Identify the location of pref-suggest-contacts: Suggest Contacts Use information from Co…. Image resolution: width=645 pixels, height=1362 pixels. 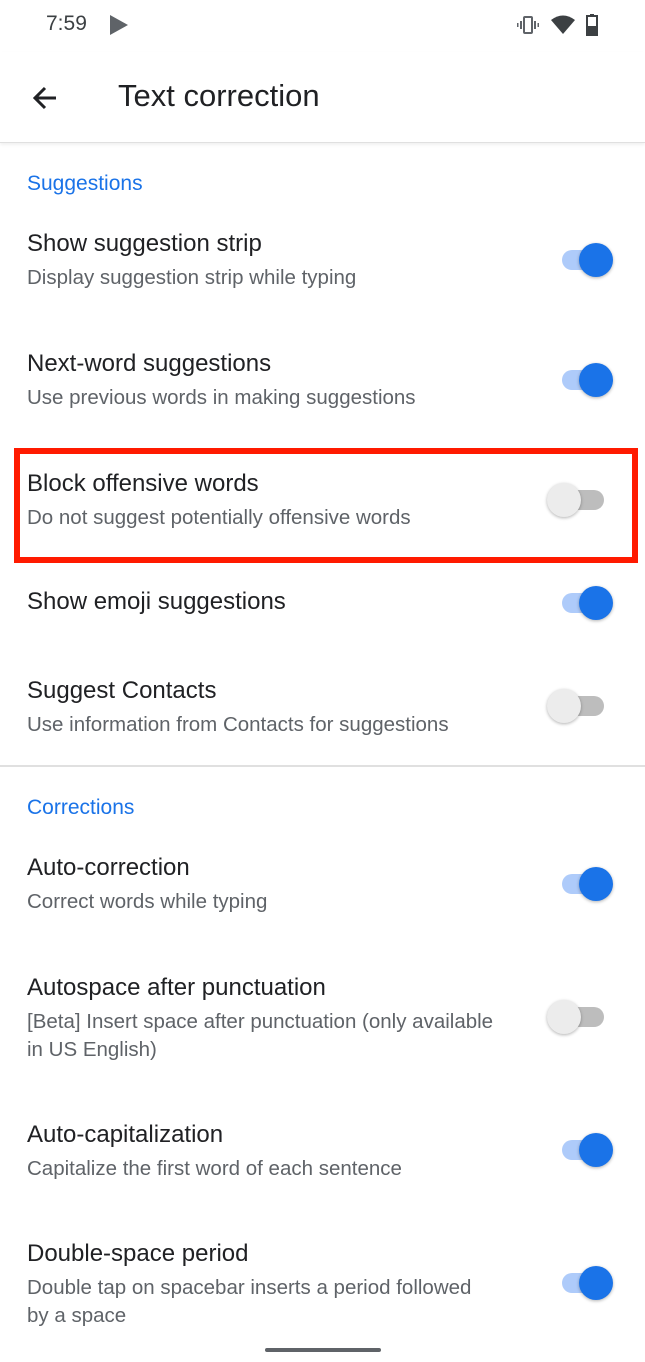
(322, 715).